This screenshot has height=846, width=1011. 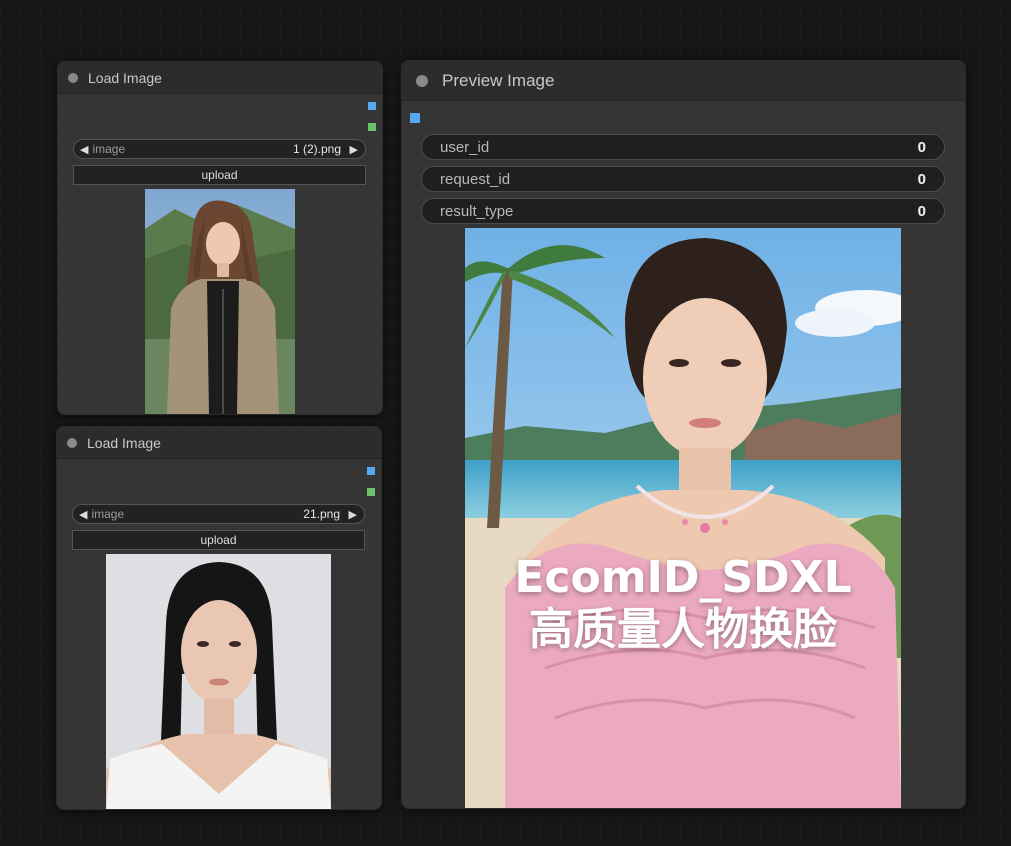 What do you see at coordinates (683, 577) in the screenshot?
I see `overlay-line-1: EcomID_SDXL` at bounding box center [683, 577].